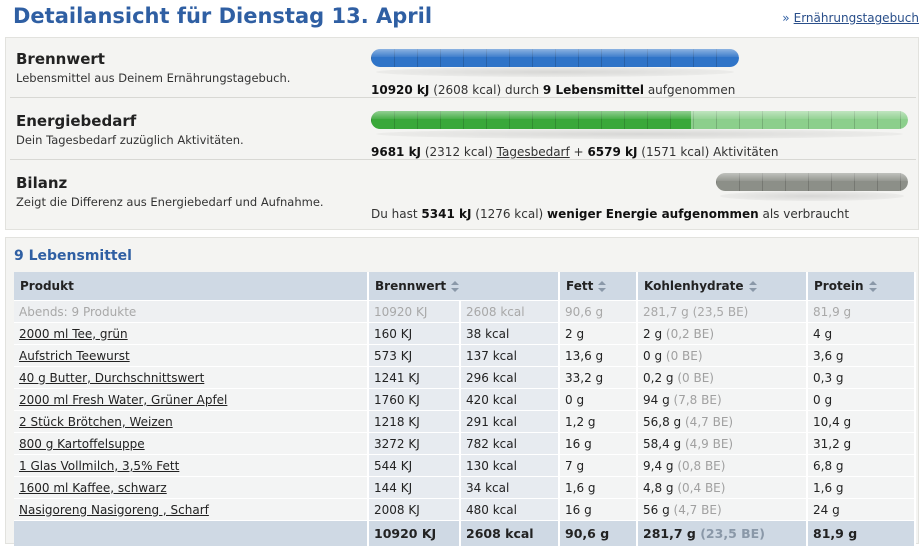  What do you see at coordinates (861, 444) in the screenshot?
I see `food-protein: 31,2 g` at bounding box center [861, 444].